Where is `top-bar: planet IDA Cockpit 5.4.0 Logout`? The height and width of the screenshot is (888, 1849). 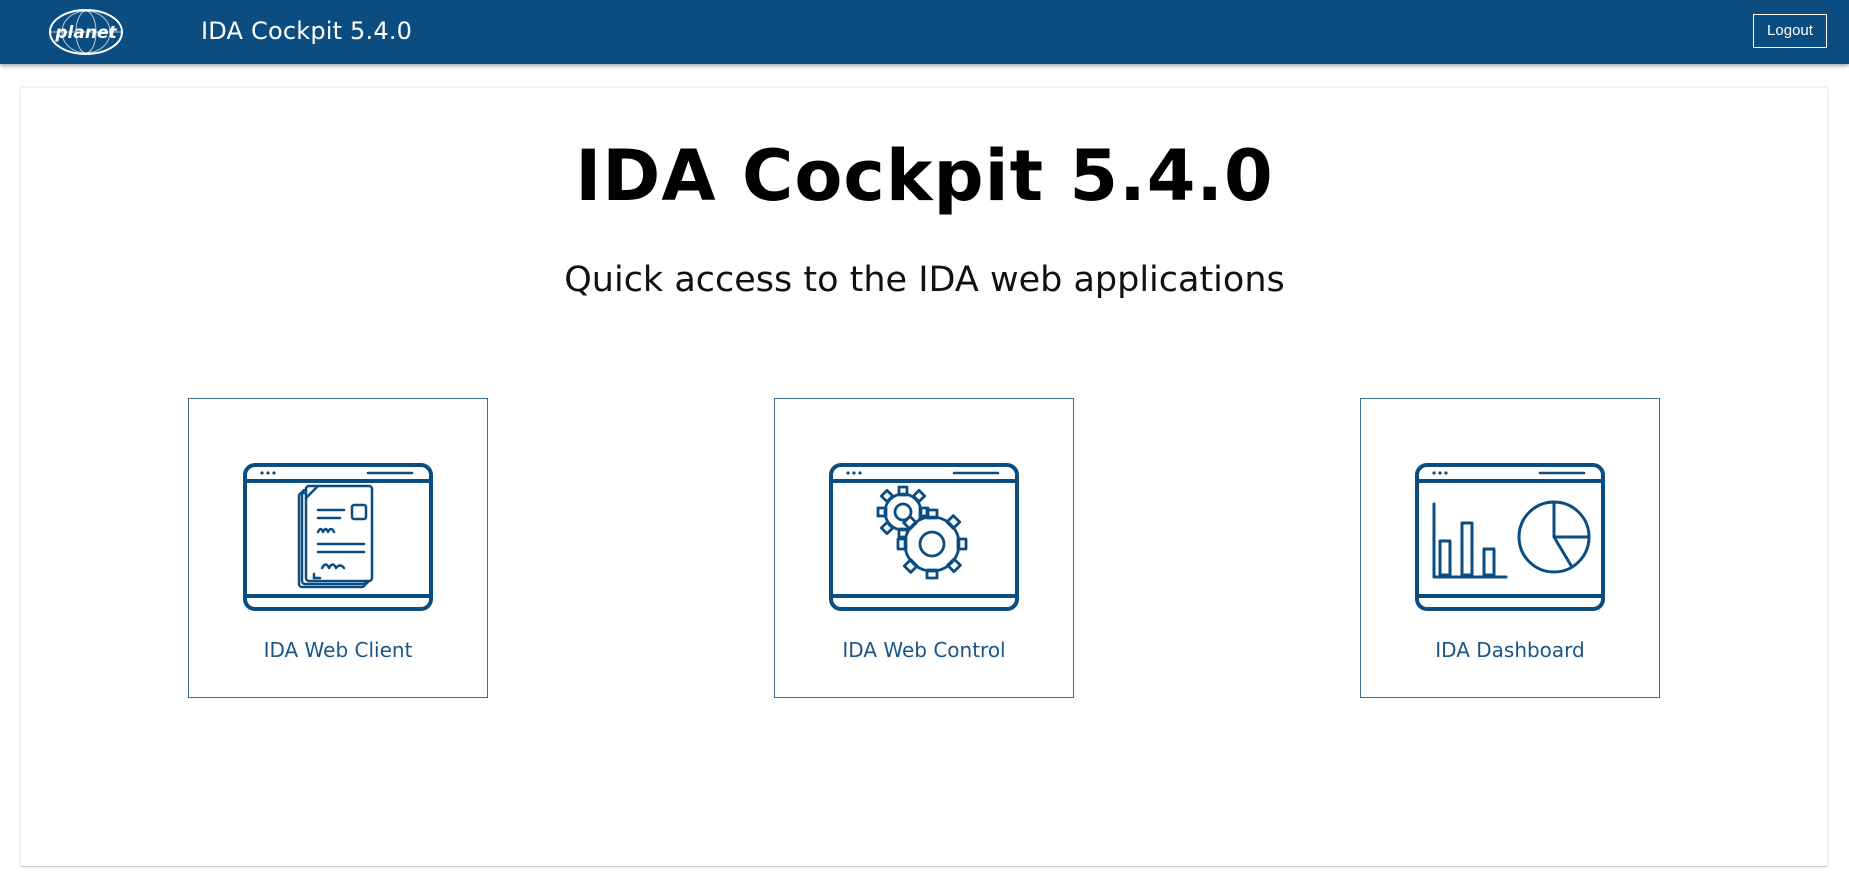
top-bar: planet IDA Cockpit 5.4.0 Logout is located at coordinates (924, 32).